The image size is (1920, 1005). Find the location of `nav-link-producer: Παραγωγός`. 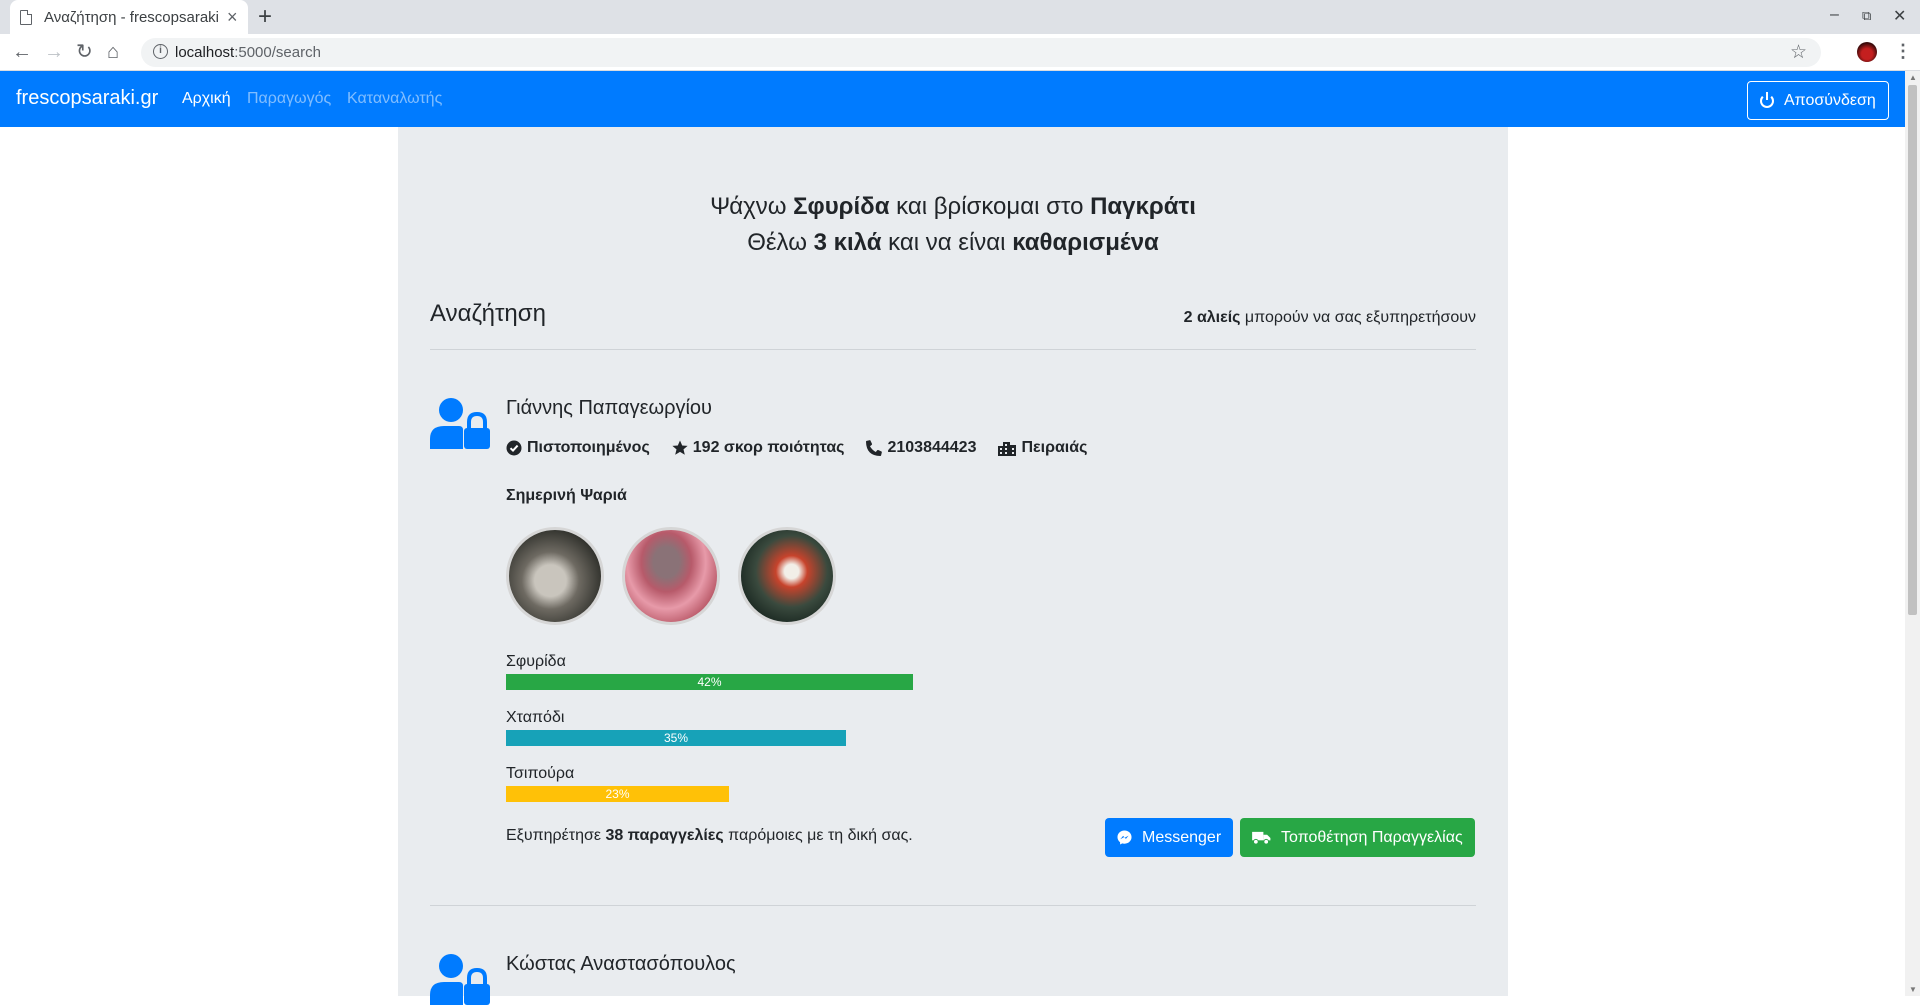

nav-link-producer: Παραγωγός is located at coordinates (289, 99).